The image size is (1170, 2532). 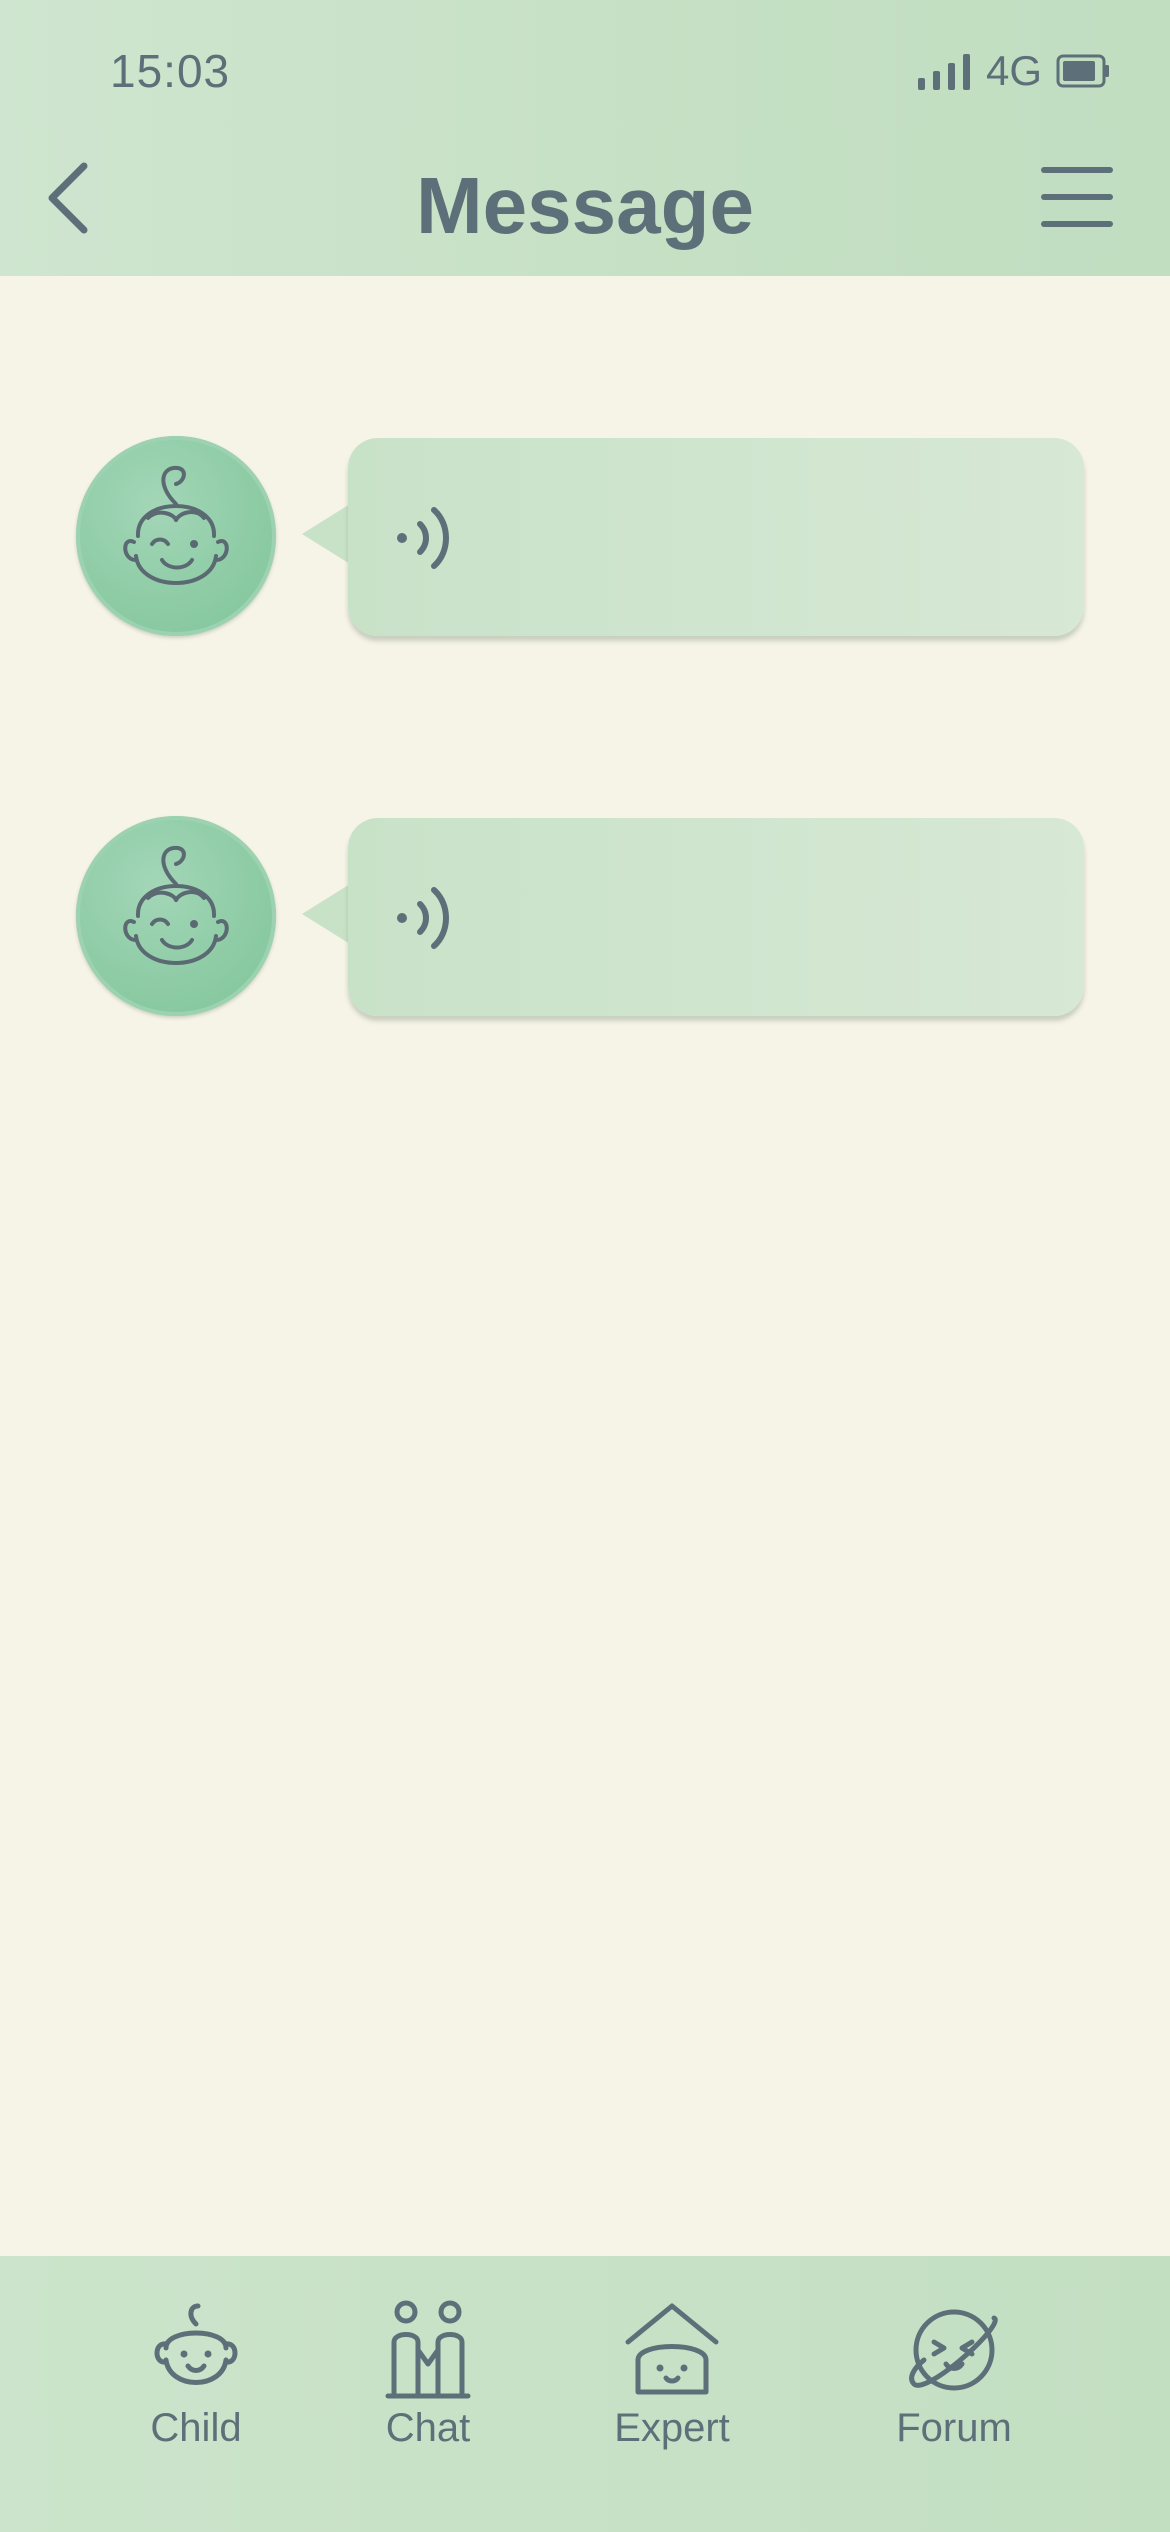 What do you see at coordinates (1082, 71) in the screenshot?
I see `battery-icon` at bounding box center [1082, 71].